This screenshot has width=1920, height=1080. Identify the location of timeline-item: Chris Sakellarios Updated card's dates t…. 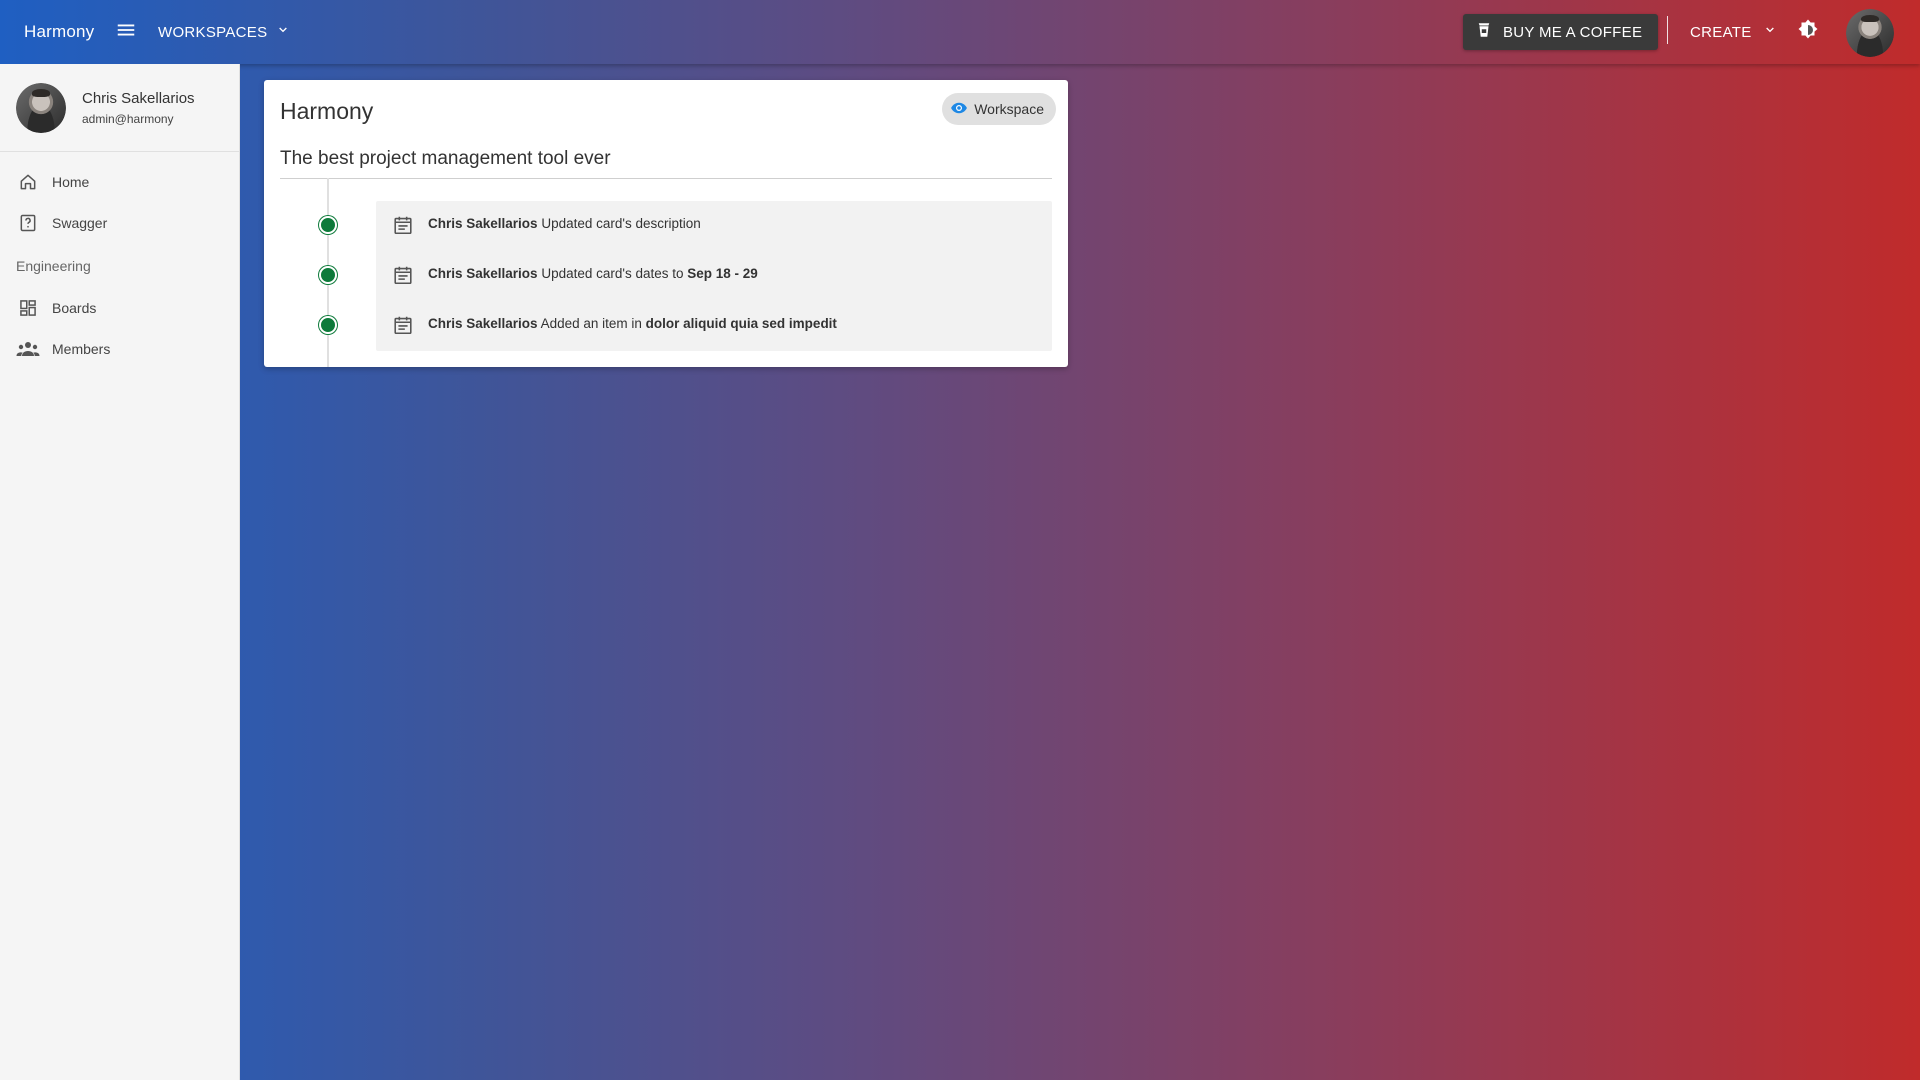
(666, 274).